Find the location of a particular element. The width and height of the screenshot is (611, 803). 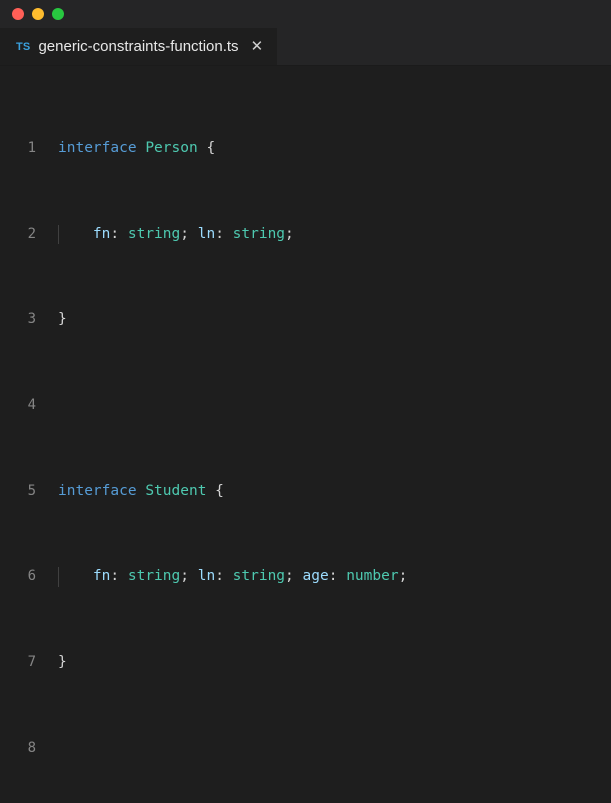

code-line: 2 fn: string; ln: string; is located at coordinates (305, 234).